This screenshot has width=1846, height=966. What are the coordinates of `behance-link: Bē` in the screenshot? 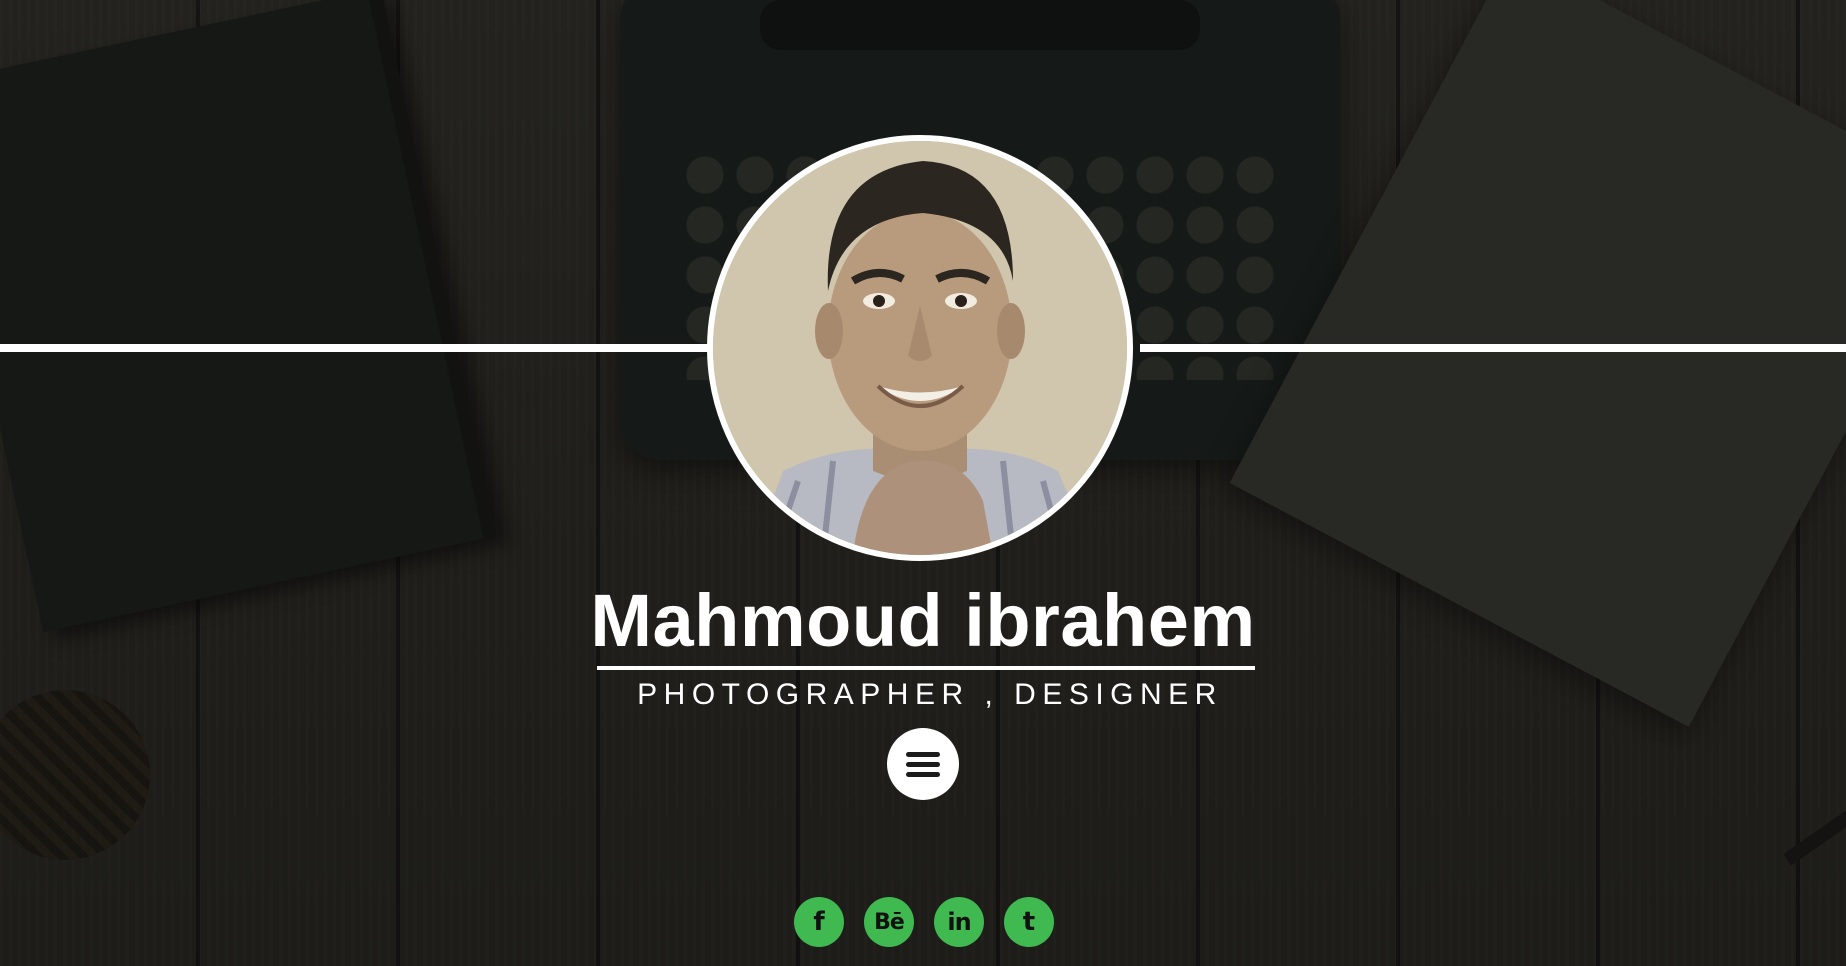 It's located at (889, 922).